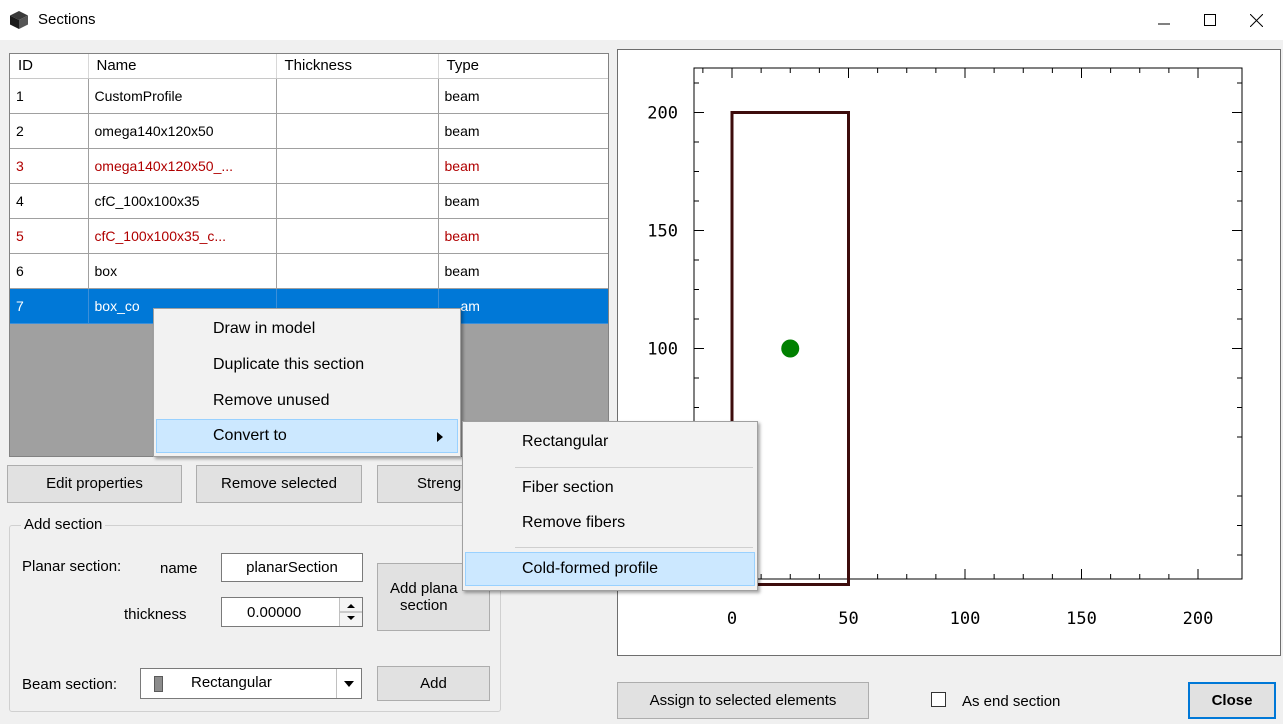 The height and width of the screenshot is (724, 1283). I want to click on cell-id: 2, so click(49, 131).